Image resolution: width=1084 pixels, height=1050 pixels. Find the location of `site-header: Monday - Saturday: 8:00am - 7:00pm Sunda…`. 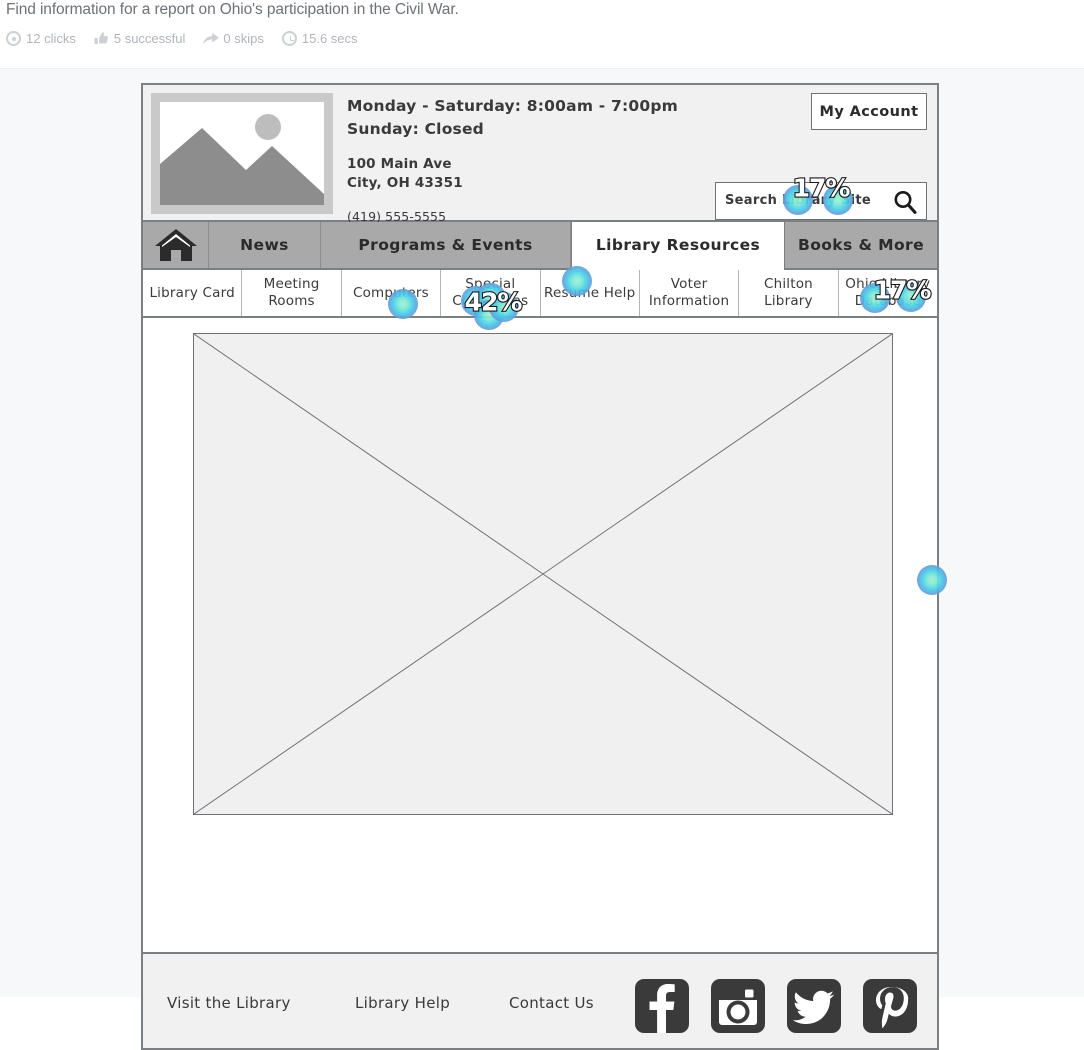

site-header: Monday - Saturday: 8:00am - 7:00pm Sunda… is located at coordinates (540, 154).